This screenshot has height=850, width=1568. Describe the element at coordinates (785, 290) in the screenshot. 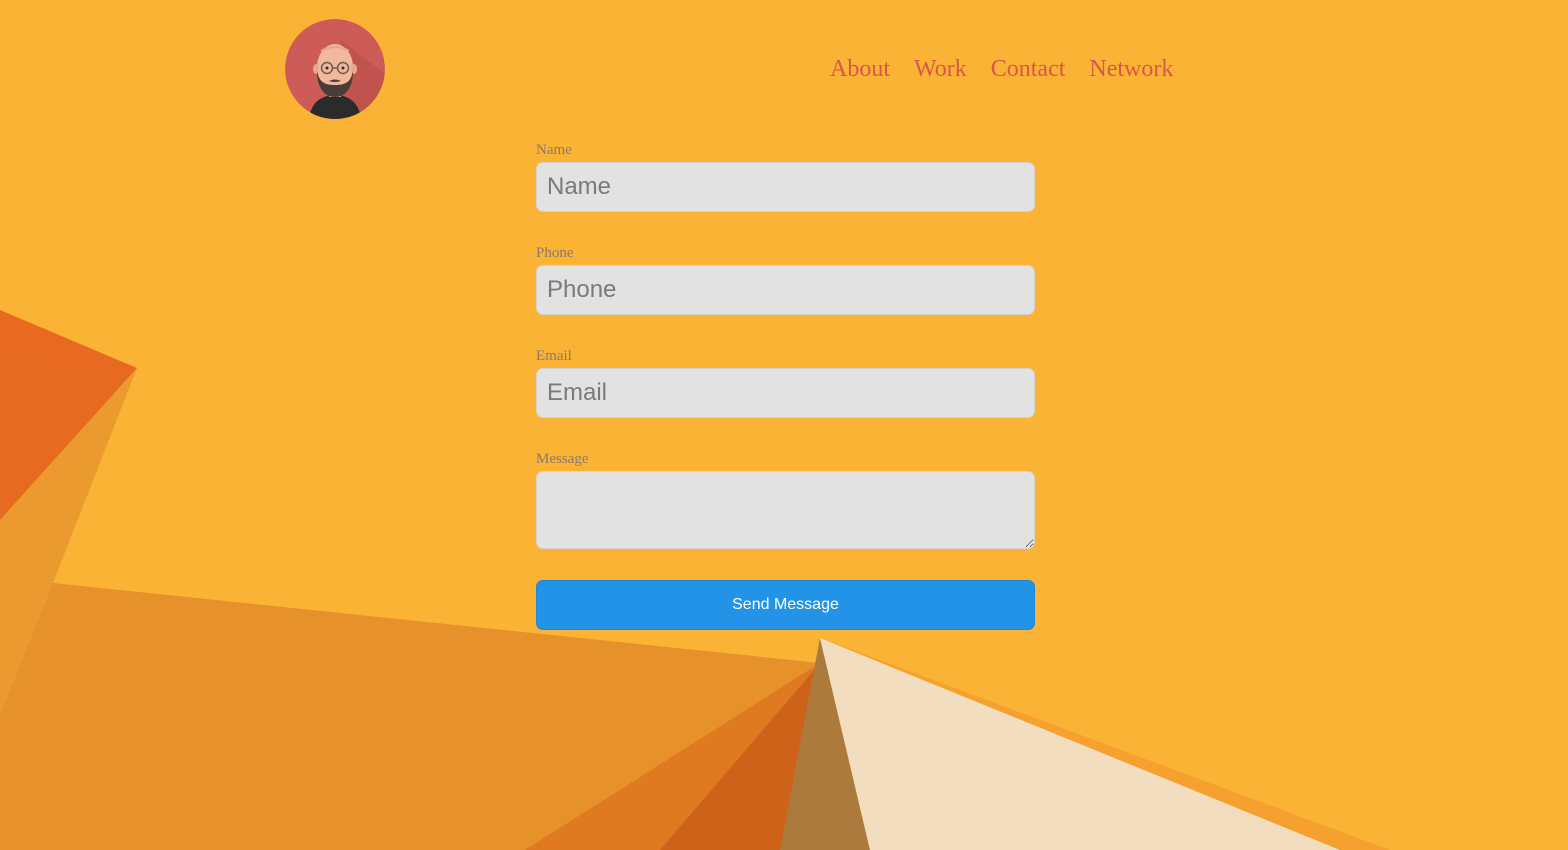

I see `phone-input` at that location.